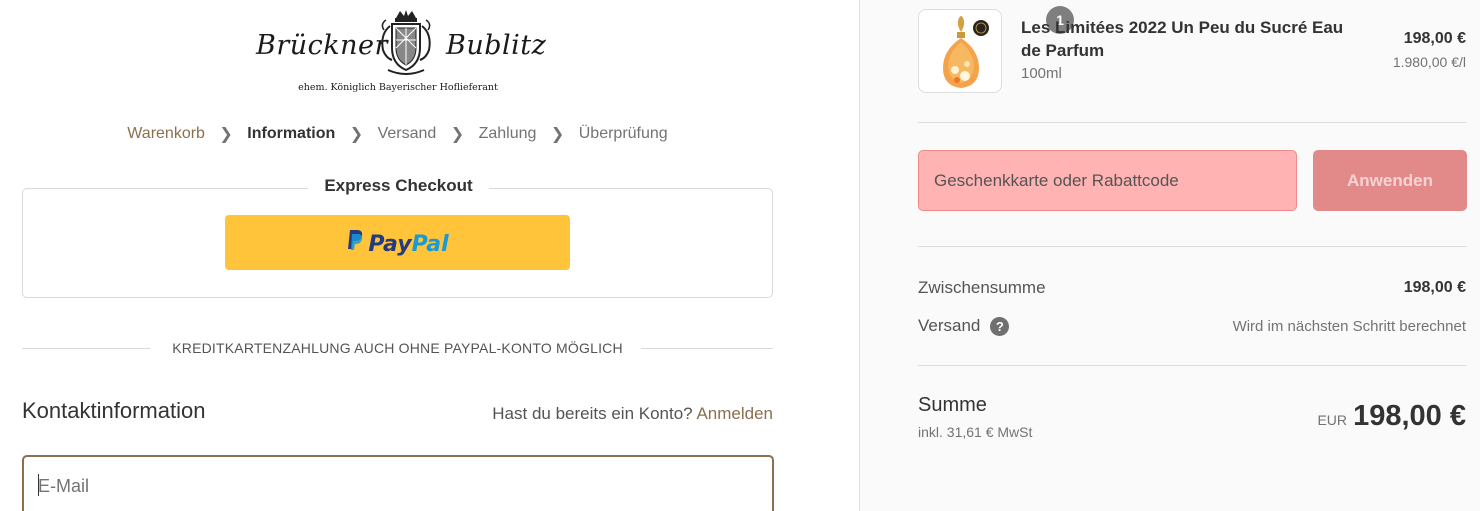  What do you see at coordinates (322, 45) in the screenshot?
I see `logo-name-left: Brückner` at bounding box center [322, 45].